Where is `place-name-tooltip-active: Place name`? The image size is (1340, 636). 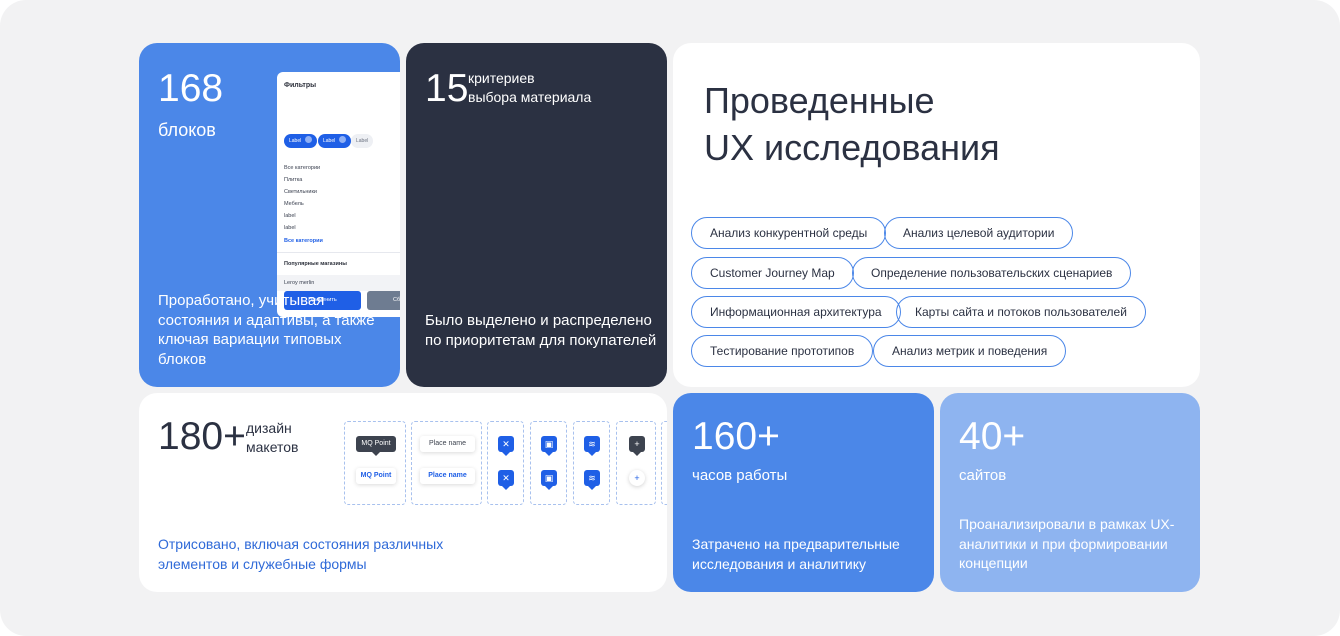
place-name-tooltip-active: Place name is located at coordinates (447, 476).